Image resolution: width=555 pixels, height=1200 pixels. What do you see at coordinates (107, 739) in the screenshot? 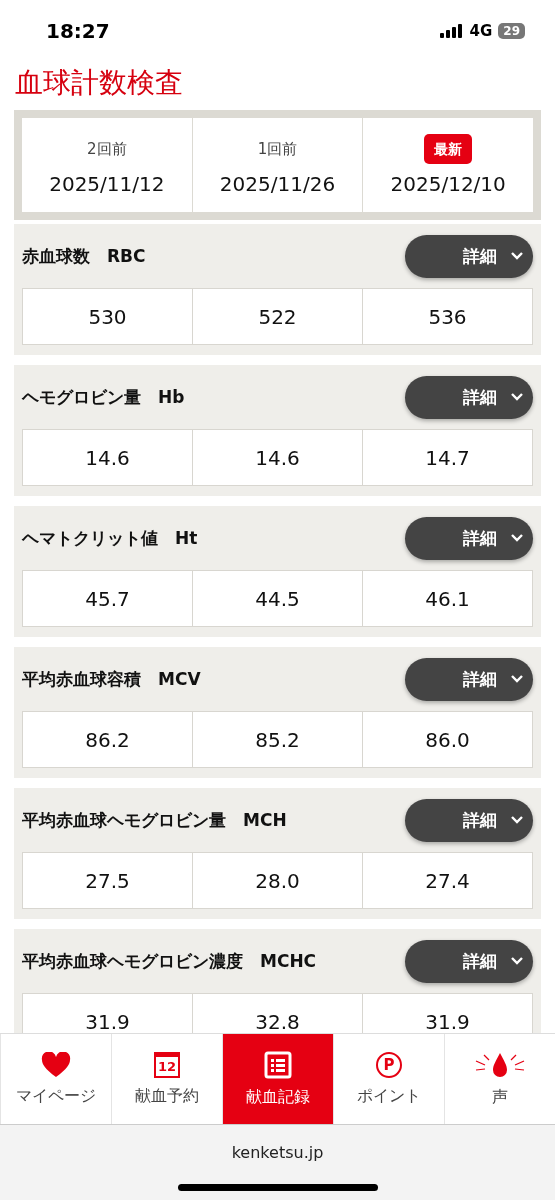
I see `value-cell: 86.2` at bounding box center [107, 739].